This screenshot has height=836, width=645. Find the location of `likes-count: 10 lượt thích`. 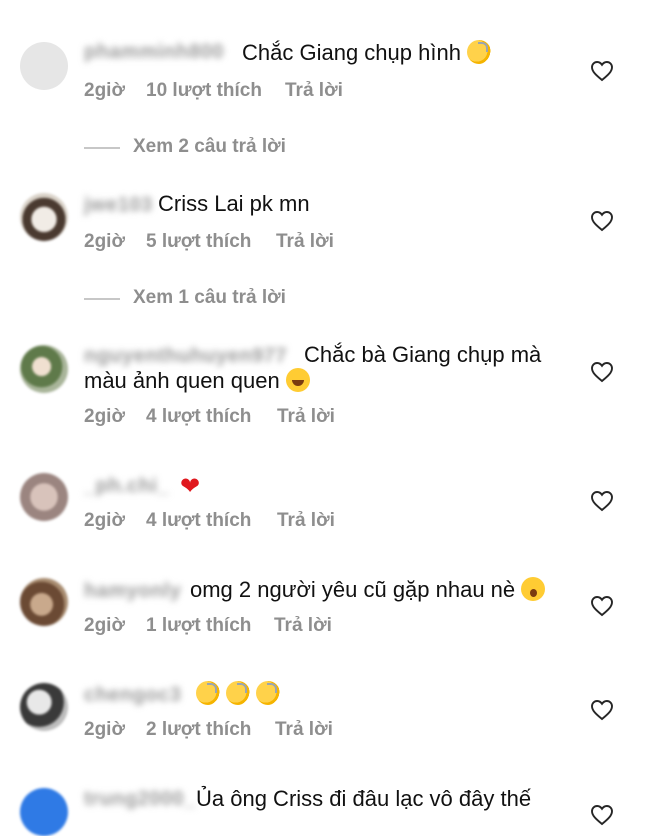

likes-count: 10 lượt thích is located at coordinates (204, 91).